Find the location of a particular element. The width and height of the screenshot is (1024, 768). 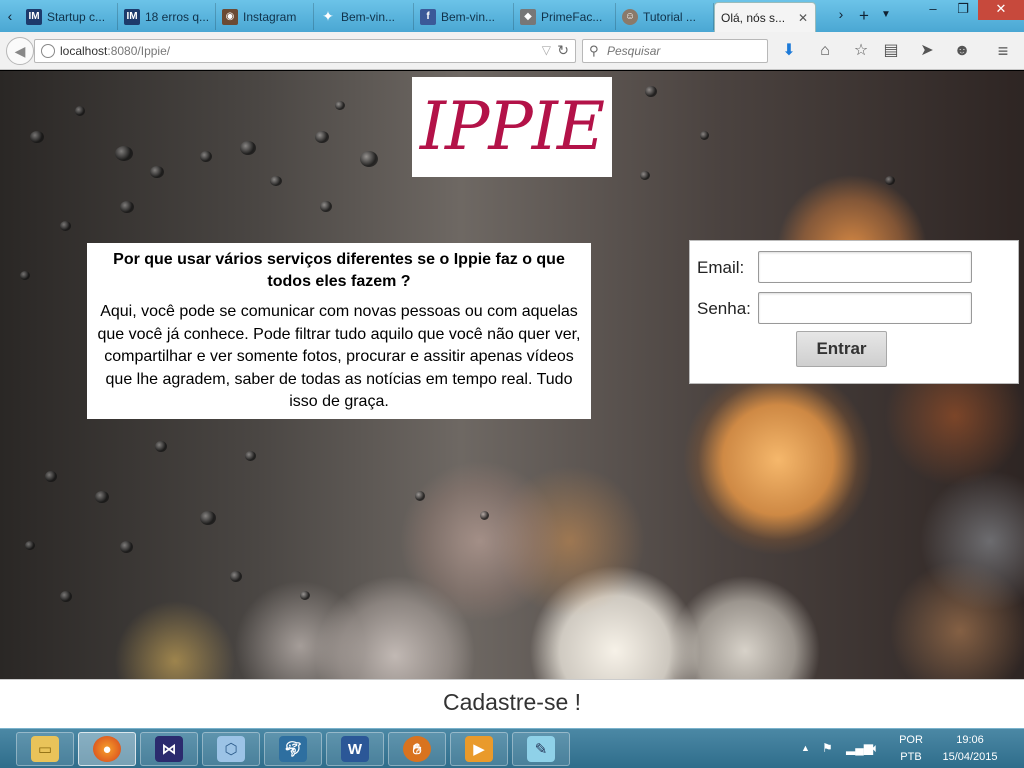

visual-studio-icon: ⋈ is located at coordinates (169, 749).